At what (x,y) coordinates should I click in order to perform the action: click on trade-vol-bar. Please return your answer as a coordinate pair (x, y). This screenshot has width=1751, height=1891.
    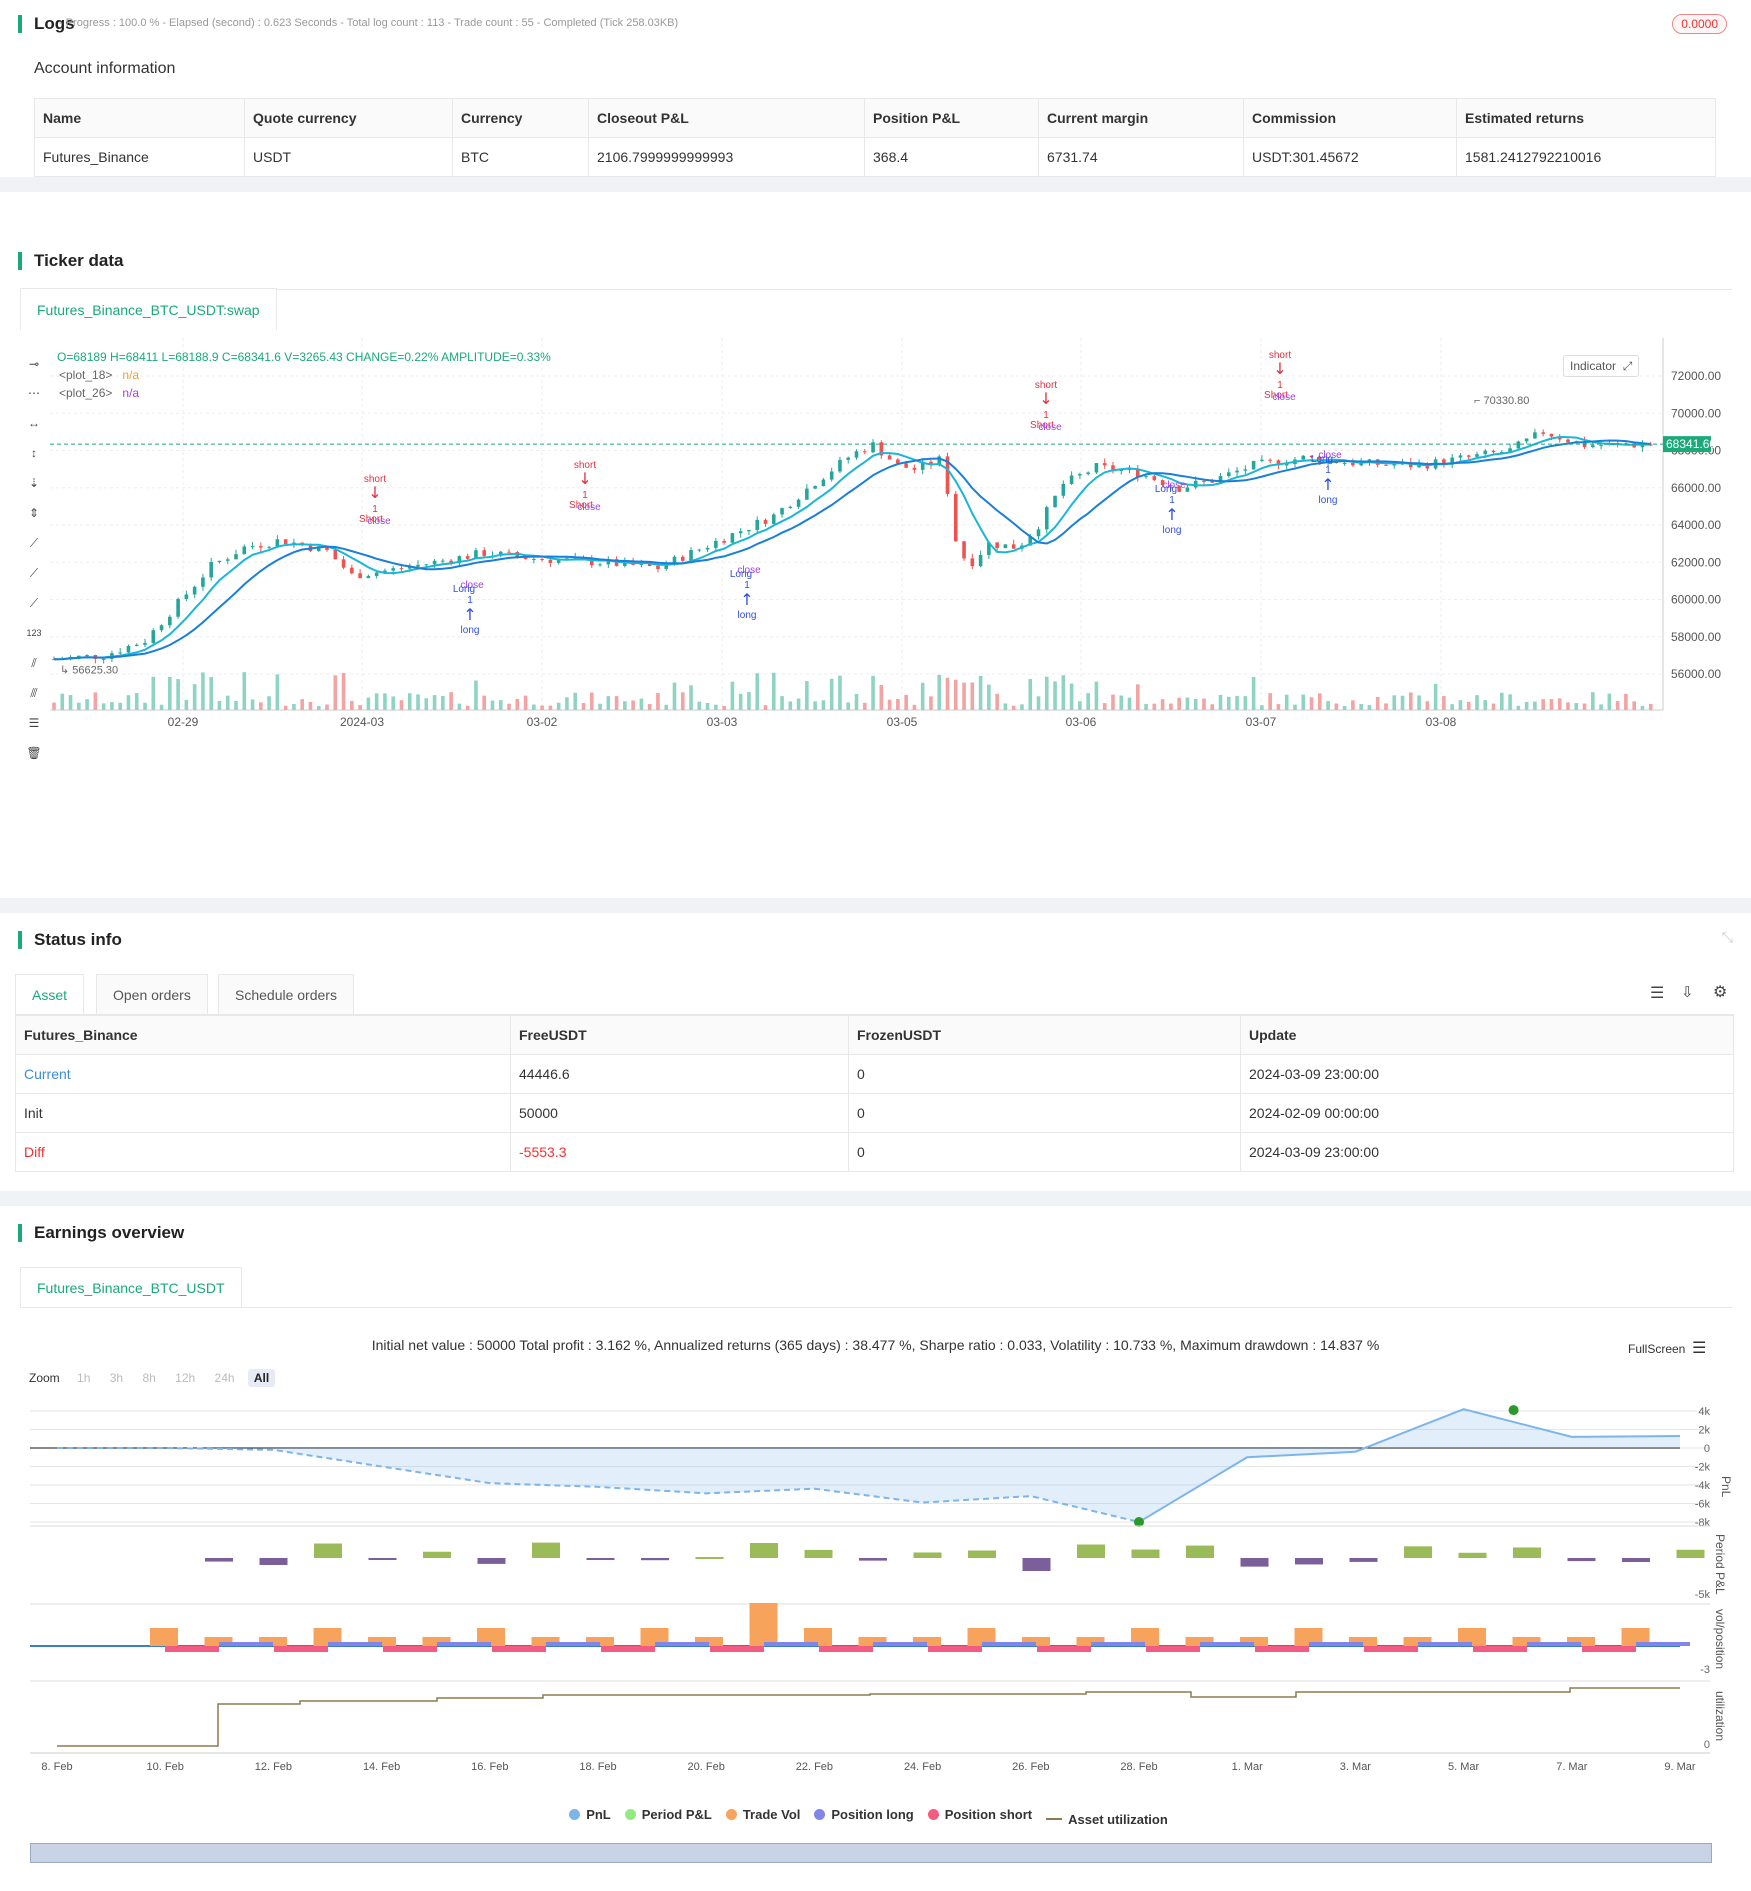
    Looking at the image, I should click on (763, 1624).